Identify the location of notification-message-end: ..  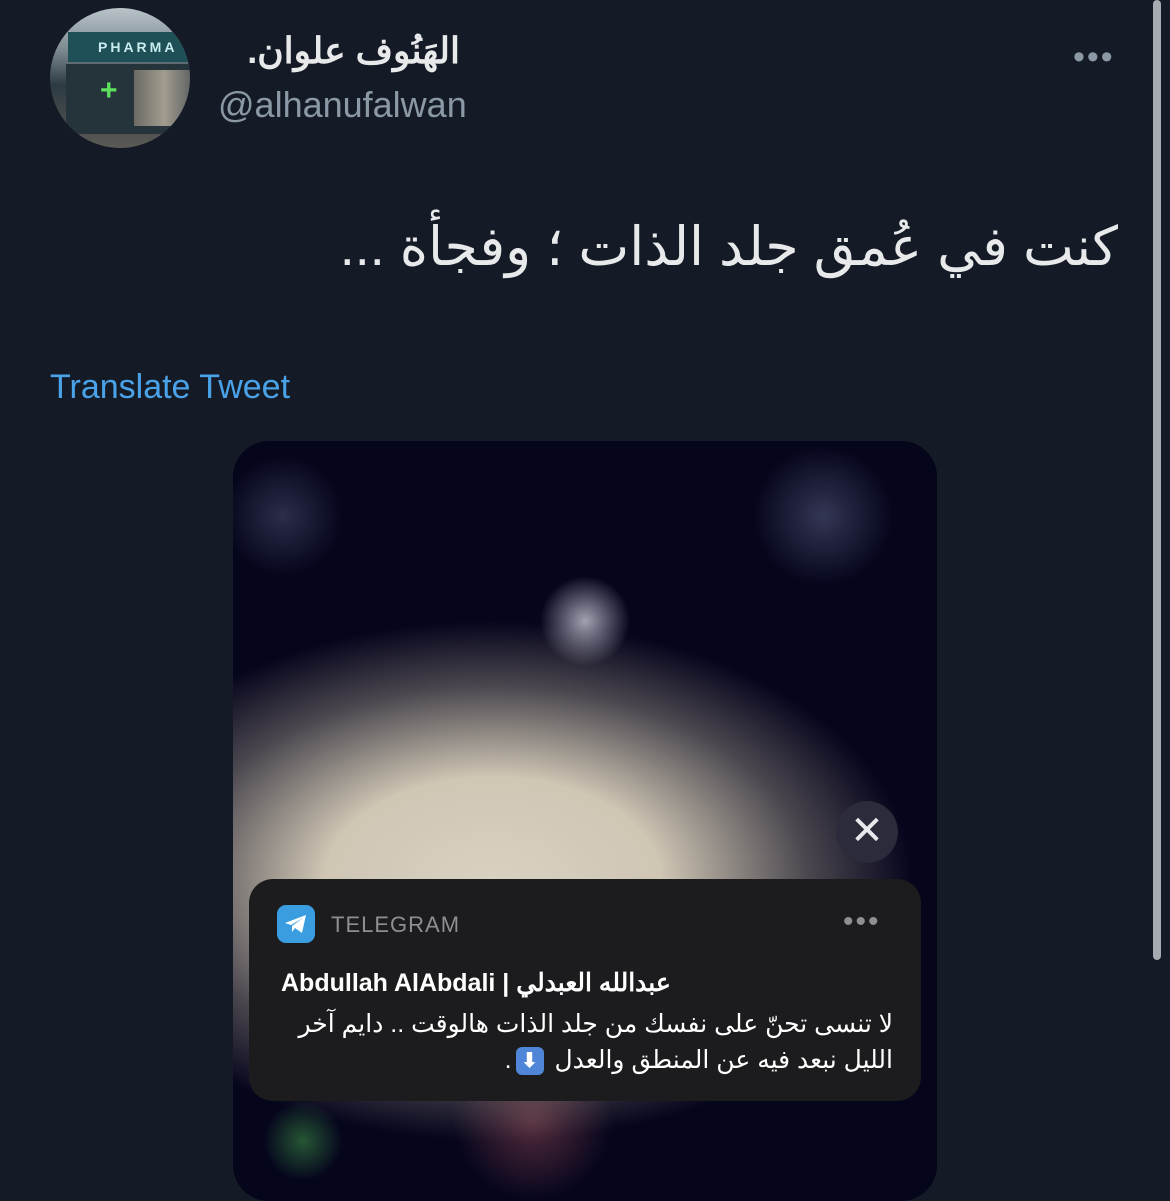
(508, 1060).